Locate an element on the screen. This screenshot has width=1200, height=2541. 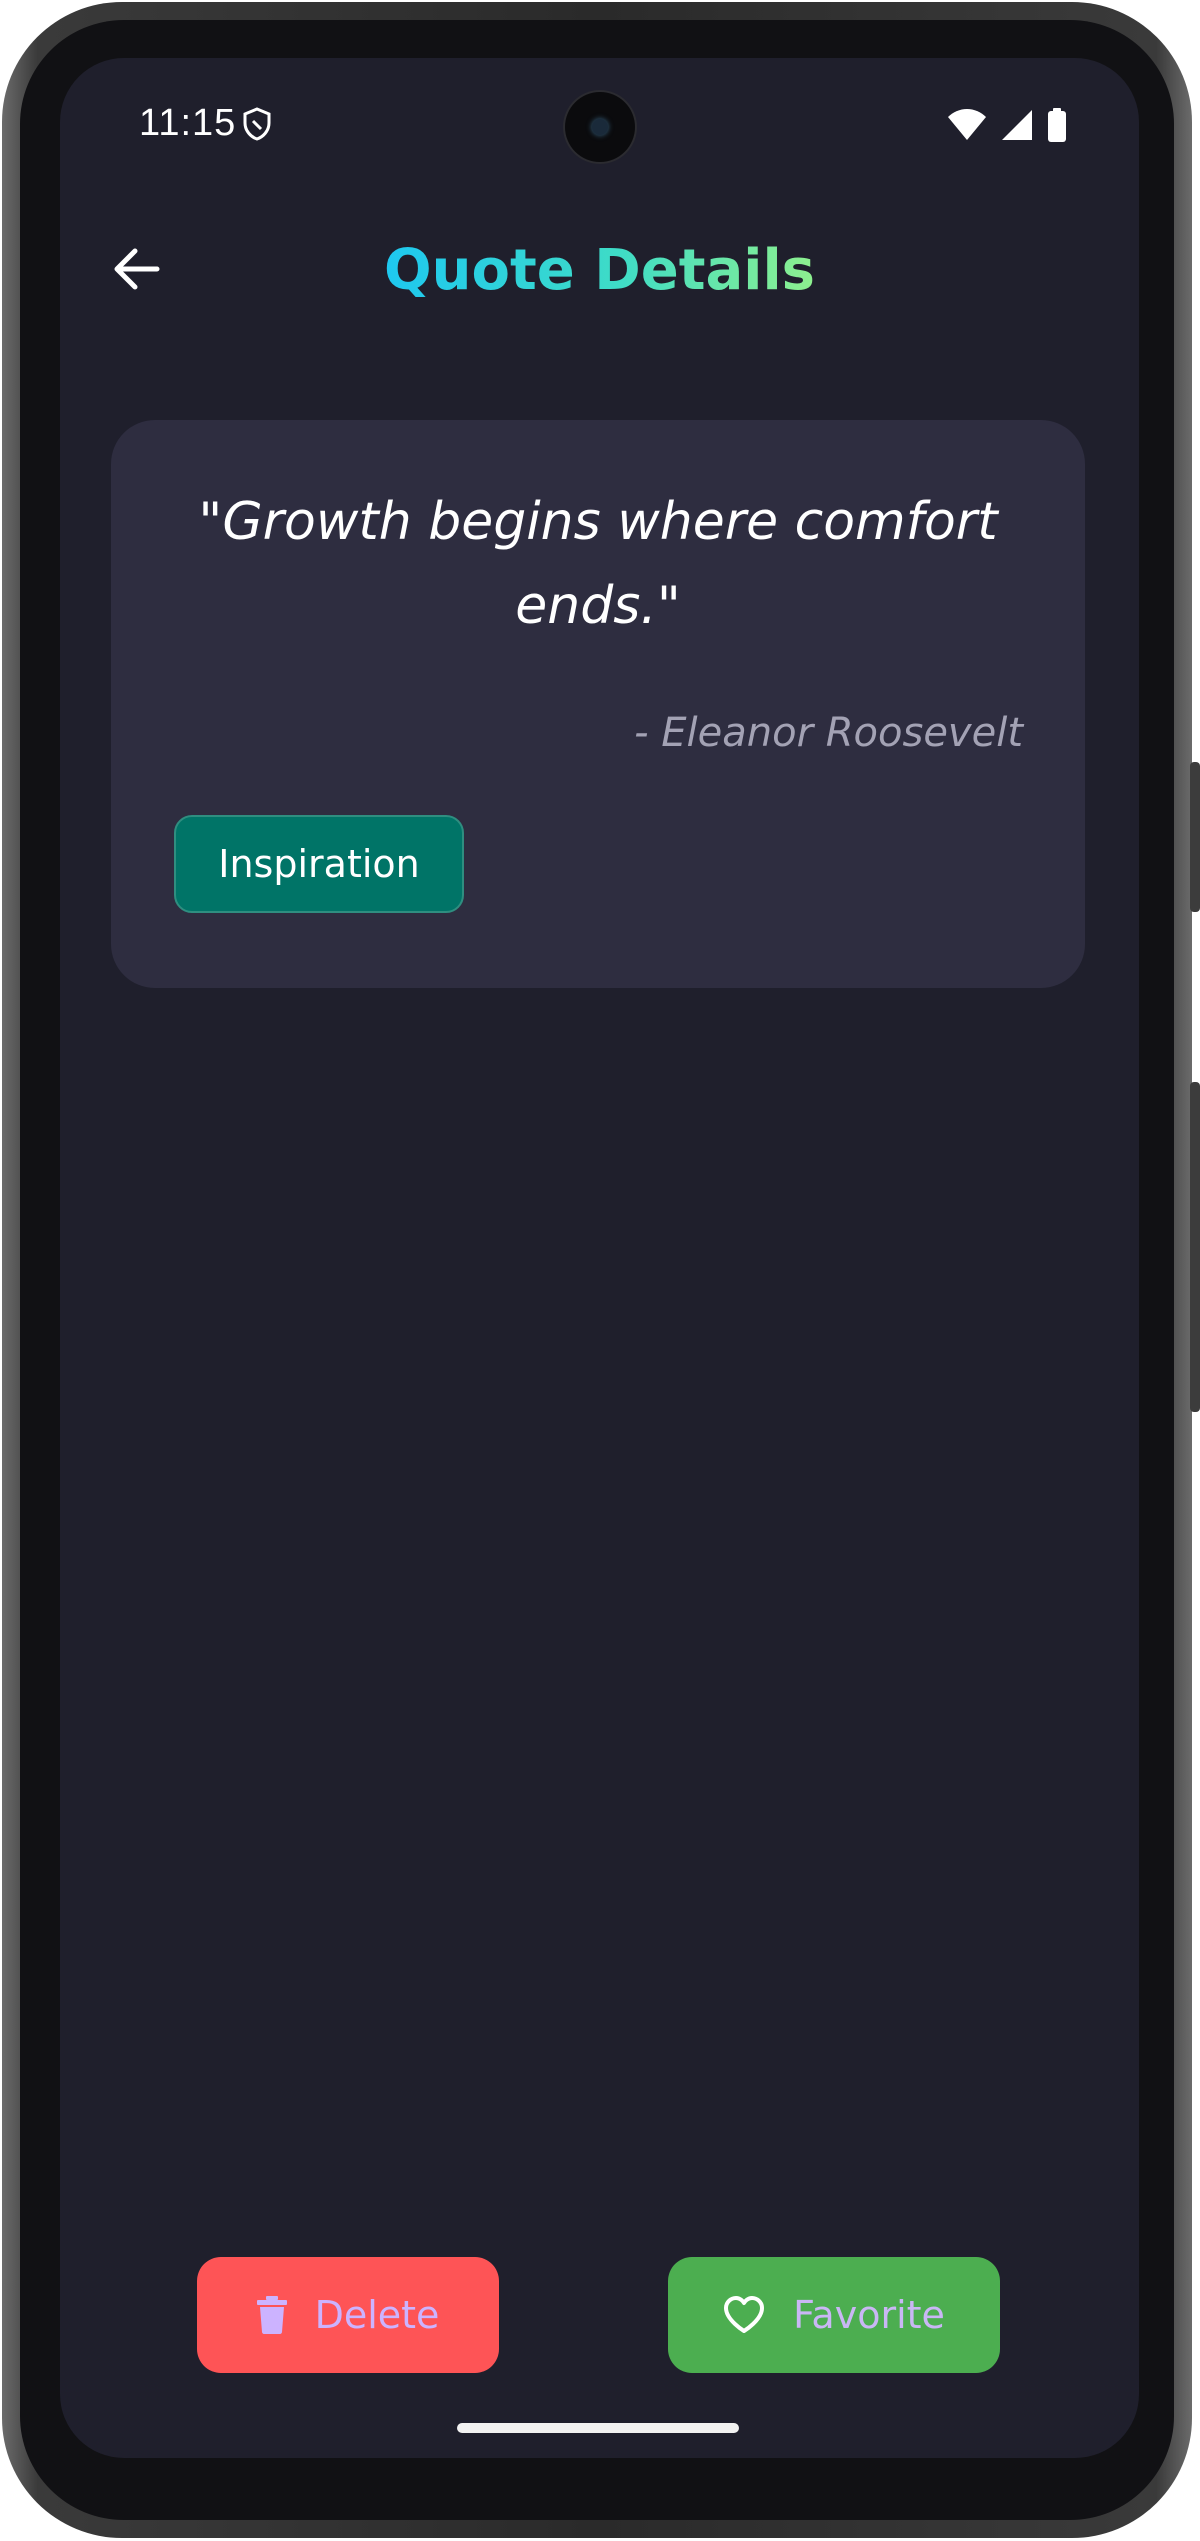
page-title: Quote Details is located at coordinates (599, 271).